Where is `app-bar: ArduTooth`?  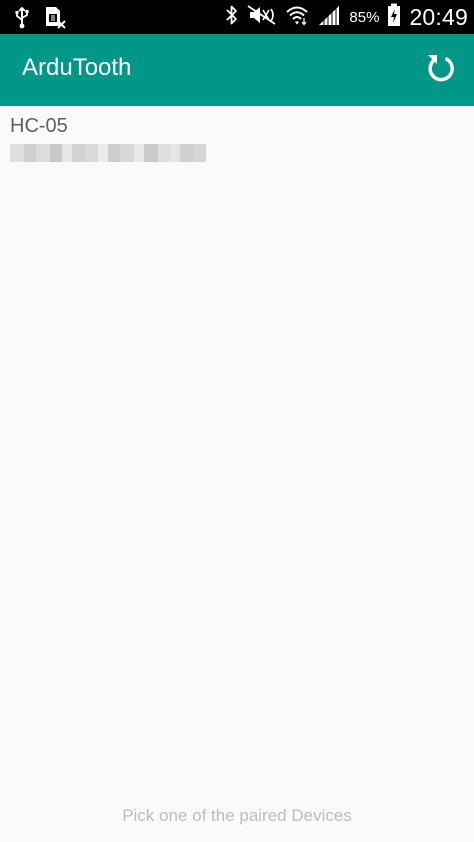
app-bar: ArduTooth is located at coordinates (237, 70).